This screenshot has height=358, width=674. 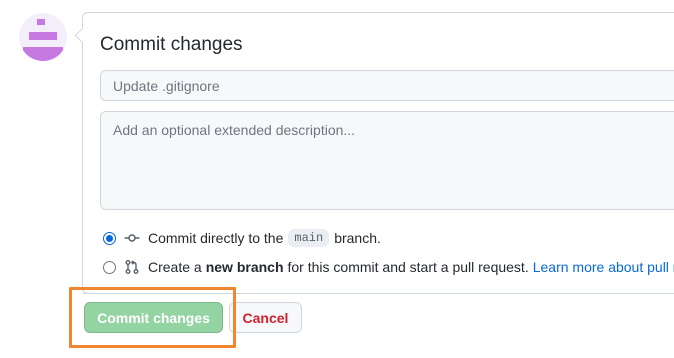 I want to click on branch-name-badge: main, so click(x=309, y=238).